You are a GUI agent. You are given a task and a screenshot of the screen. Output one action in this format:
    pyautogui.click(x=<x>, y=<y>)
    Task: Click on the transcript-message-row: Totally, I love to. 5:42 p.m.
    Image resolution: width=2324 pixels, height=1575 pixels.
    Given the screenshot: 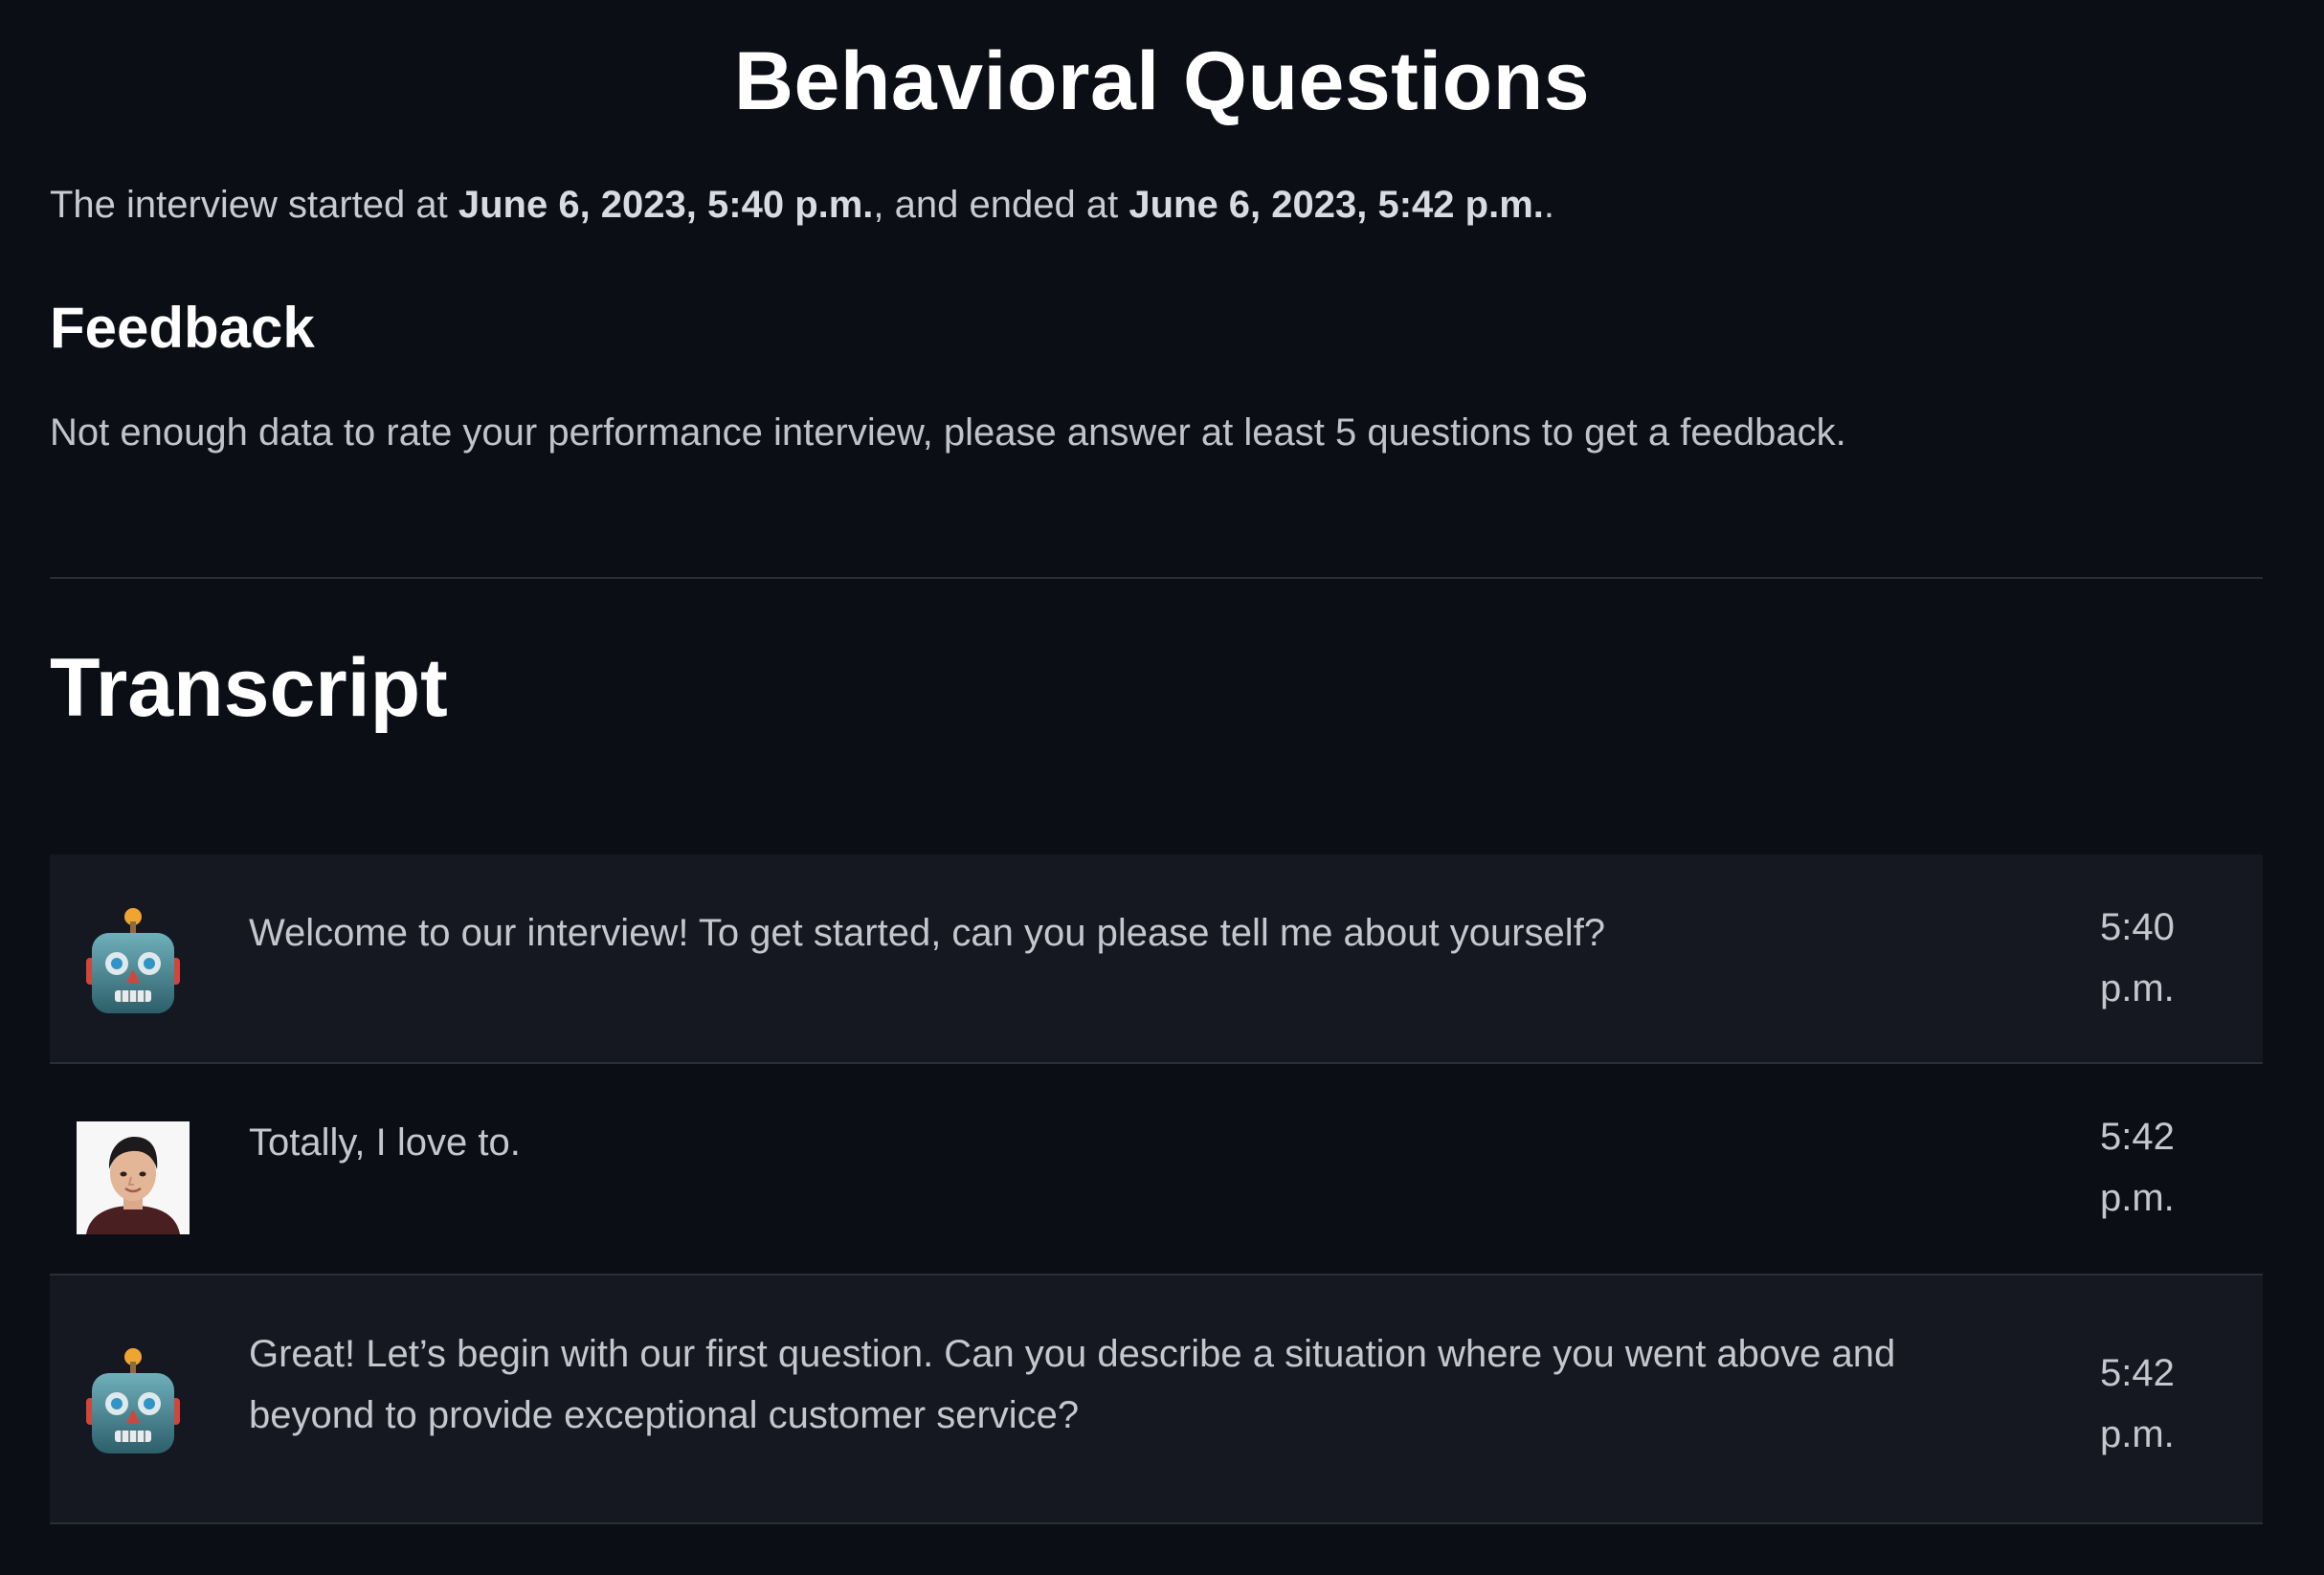 What is the action you would take?
    pyautogui.click(x=1156, y=1170)
    